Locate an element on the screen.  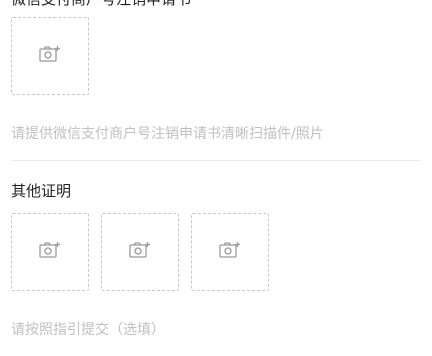
upload-button-cancellation-letter is located at coordinates (50, 56).